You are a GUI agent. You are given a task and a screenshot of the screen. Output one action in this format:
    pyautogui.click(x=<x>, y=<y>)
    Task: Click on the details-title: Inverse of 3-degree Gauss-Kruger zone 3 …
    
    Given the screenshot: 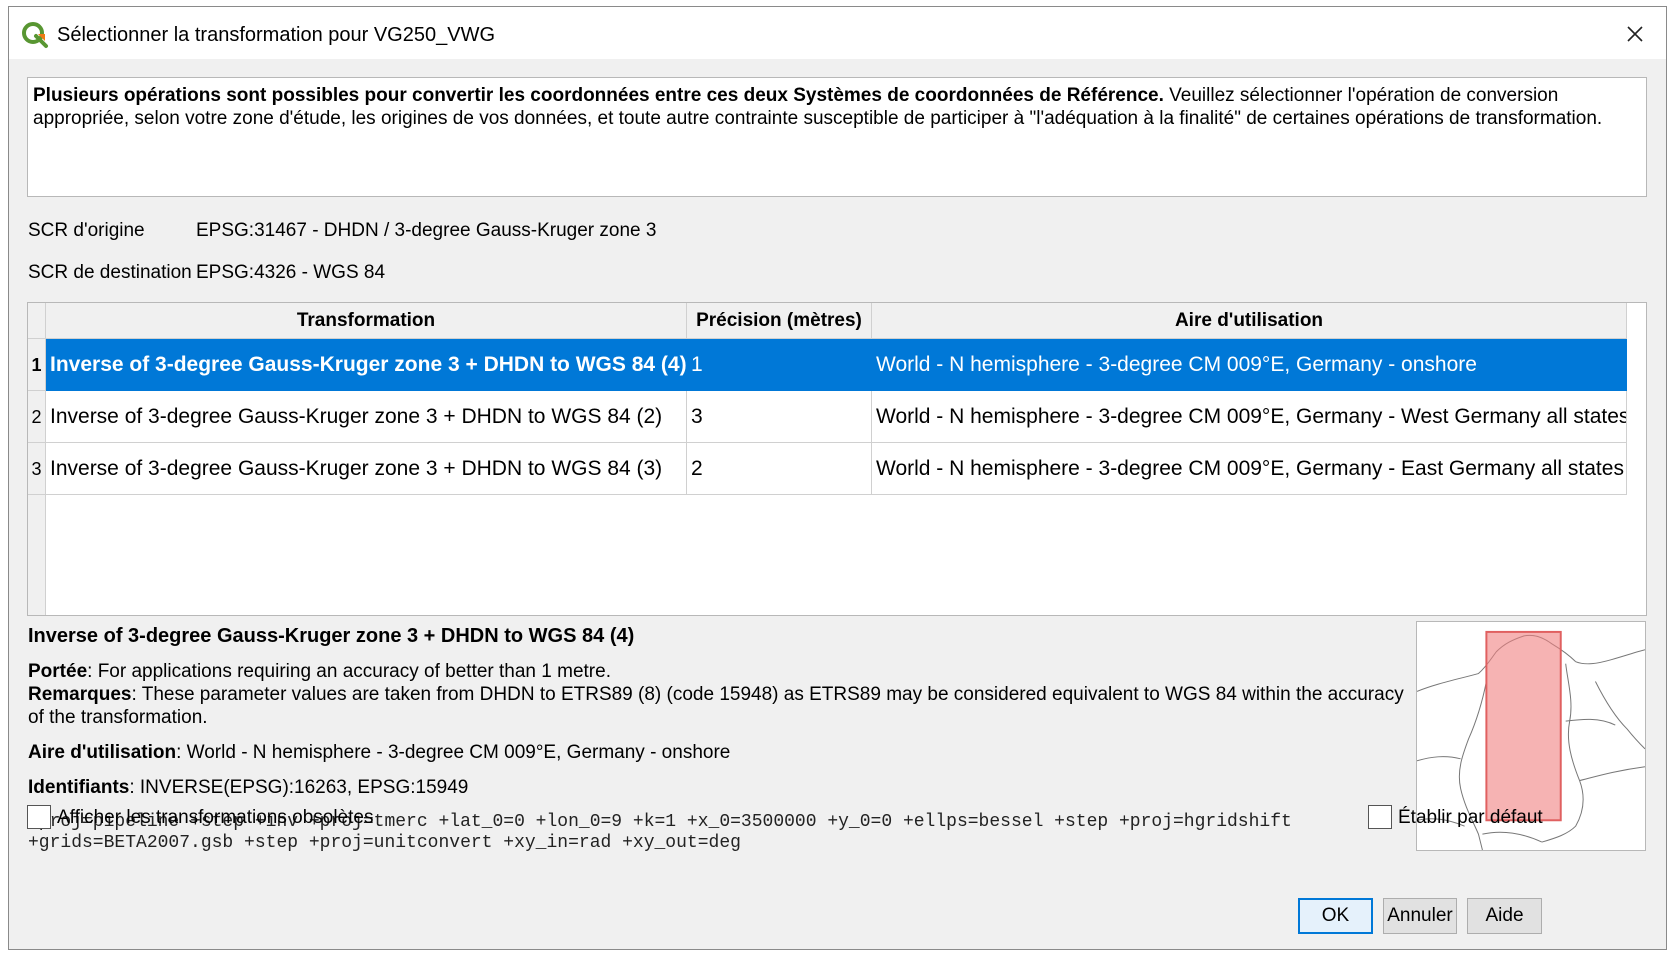 What is the action you would take?
    pyautogui.click(x=331, y=636)
    